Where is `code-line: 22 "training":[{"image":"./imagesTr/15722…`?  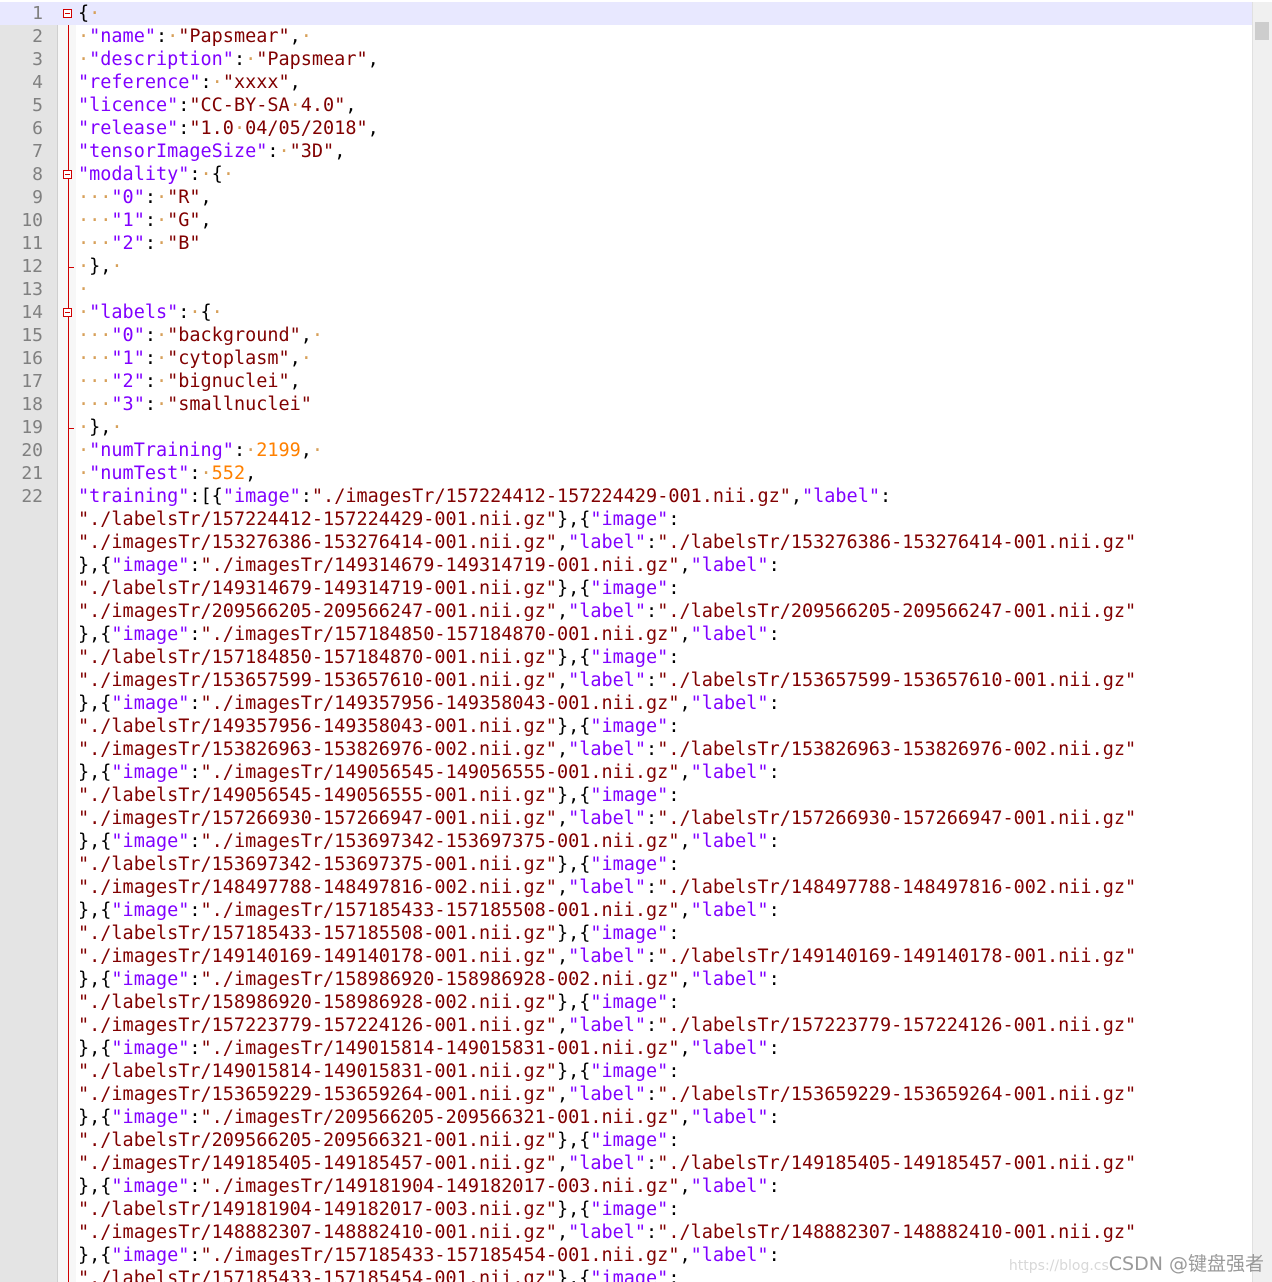 code-line: 22 "training":[{"image":"./imagesTr/15722… is located at coordinates (626, 496).